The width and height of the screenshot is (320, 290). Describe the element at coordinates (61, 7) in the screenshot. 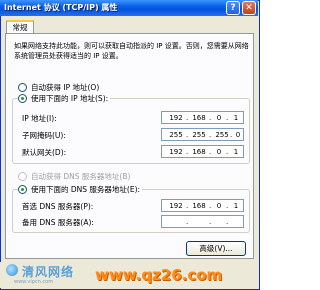

I see `window-title: Internet 协议 (TCP/IP) 属性` at that location.